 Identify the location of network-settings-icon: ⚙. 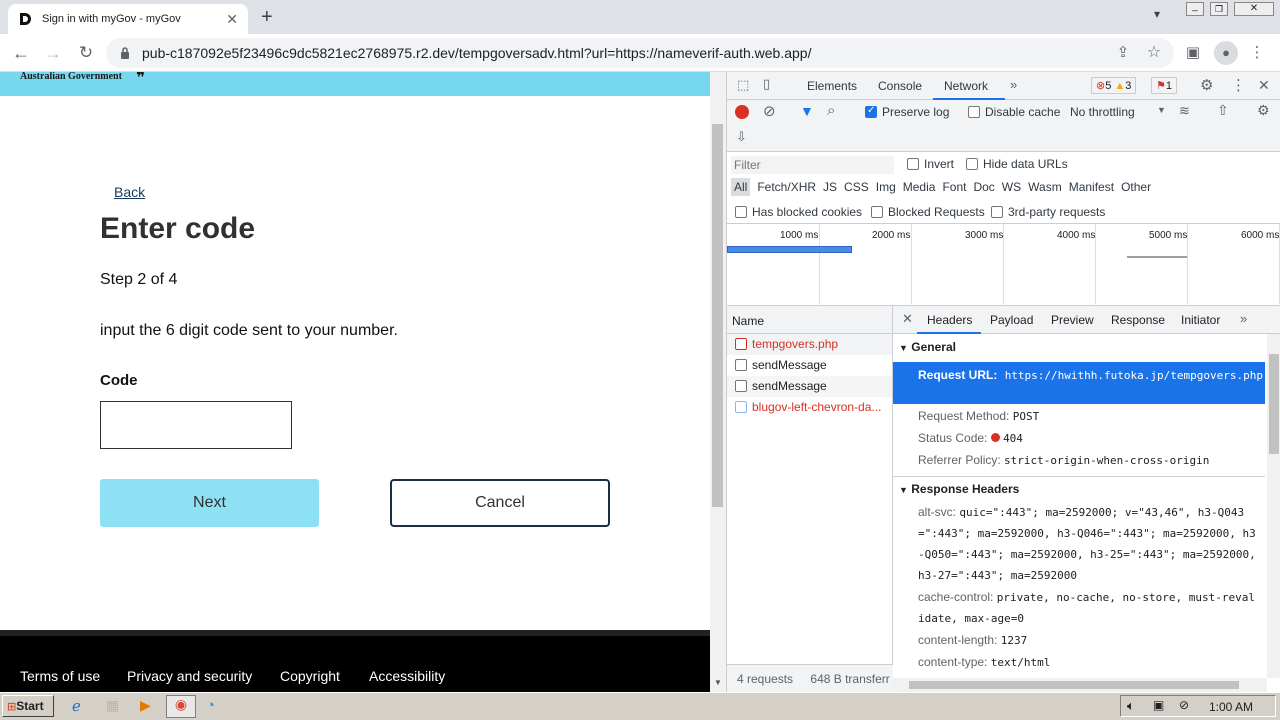
(1263, 110).